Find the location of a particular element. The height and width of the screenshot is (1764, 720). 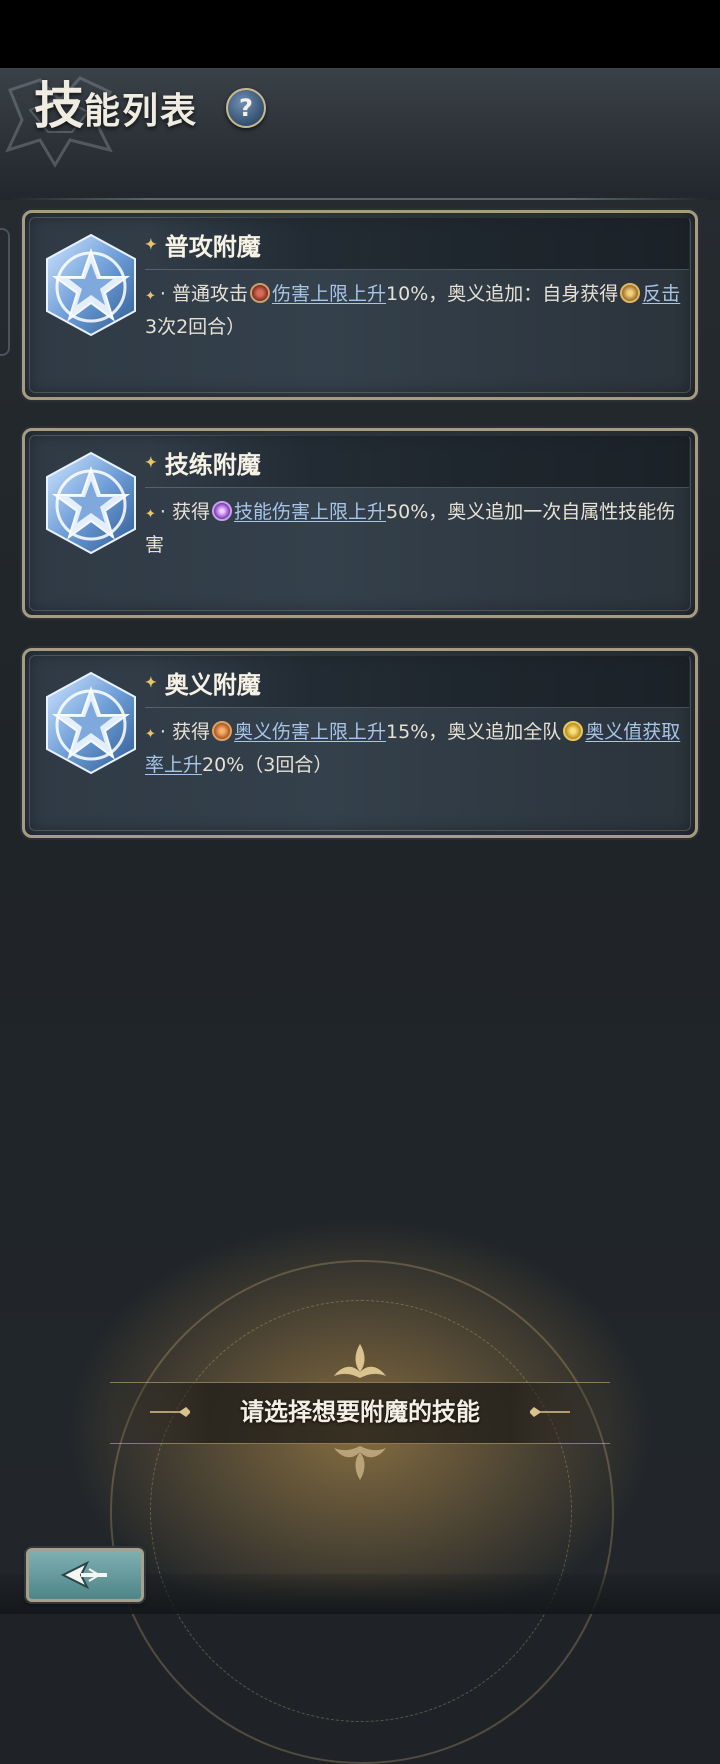

back-arrow-icon is located at coordinates (83, 1575).